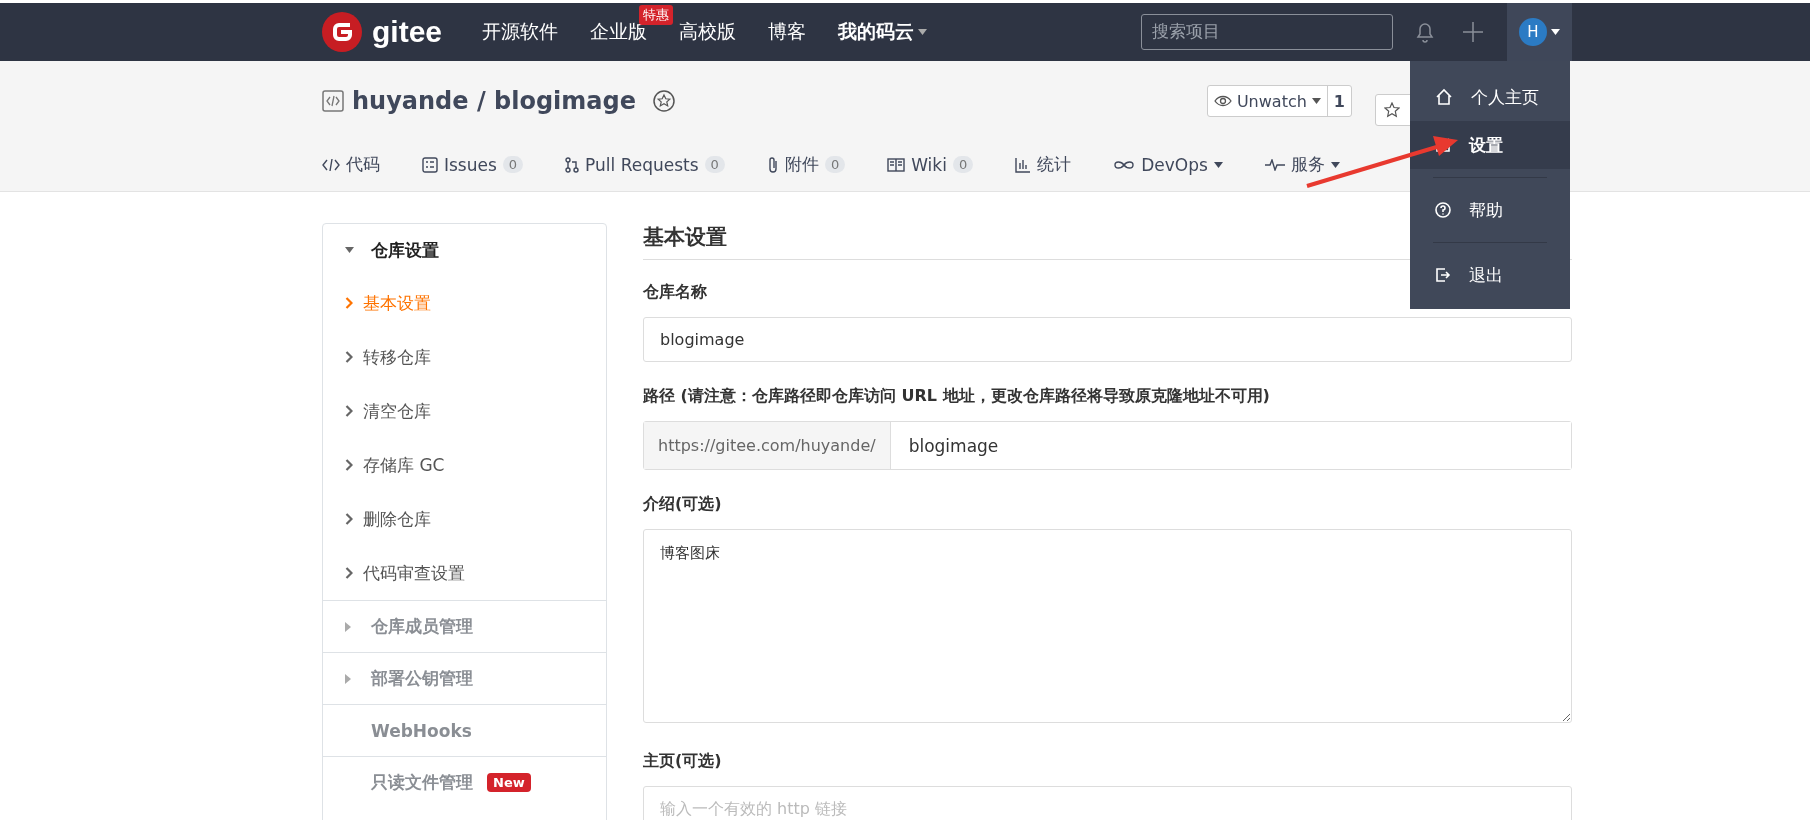 This screenshot has height=820, width=1810. What do you see at coordinates (421, 730) in the screenshot?
I see `section-label: WebHooks` at bounding box center [421, 730].